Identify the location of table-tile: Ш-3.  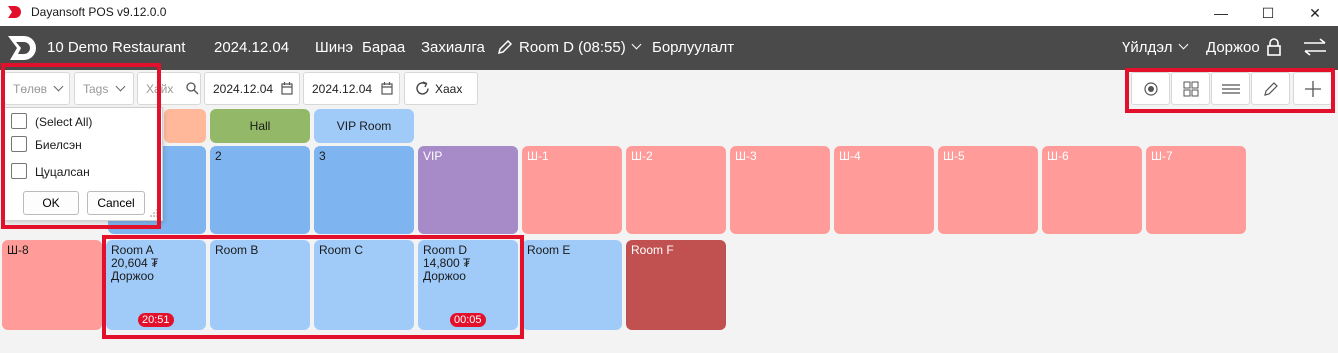
(780, 190).